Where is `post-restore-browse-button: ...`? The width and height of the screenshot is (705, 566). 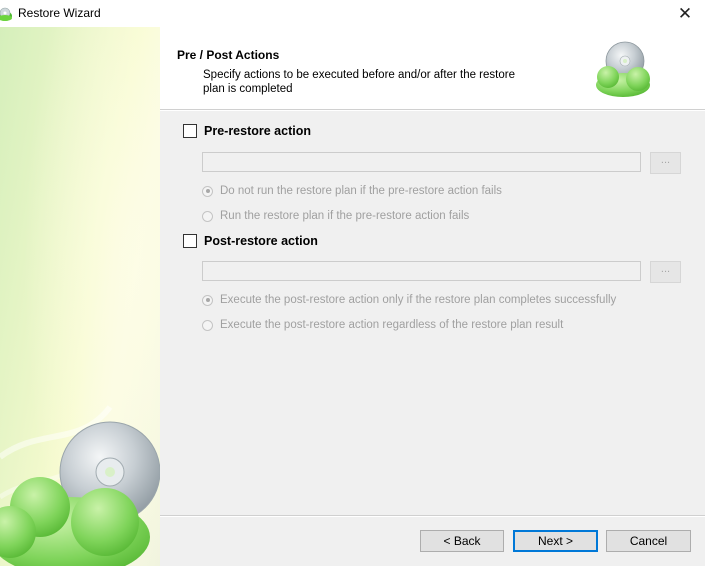
post-restore-browse-button: ... is located at coordinates (665, 272).